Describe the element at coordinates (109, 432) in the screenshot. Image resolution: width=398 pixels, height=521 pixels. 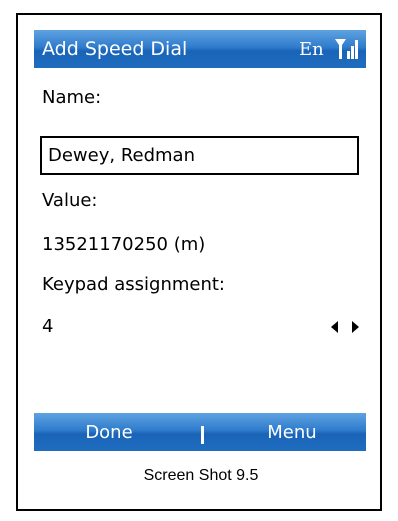
I see `done-softkey: Done` at that location.